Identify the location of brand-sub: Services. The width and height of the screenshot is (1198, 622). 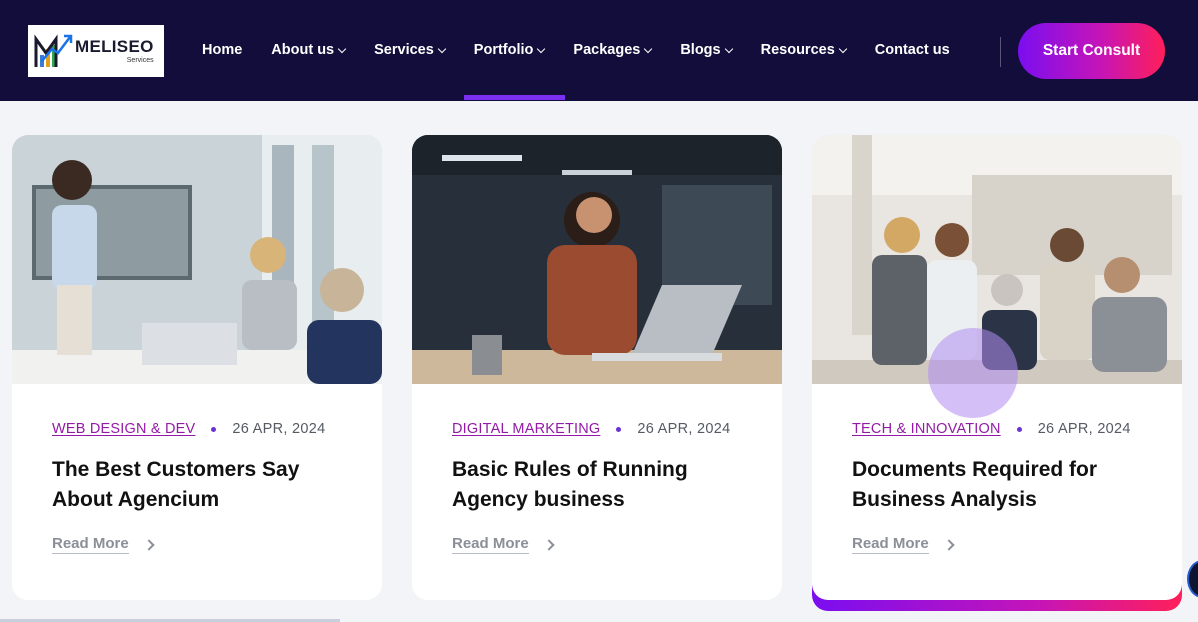
(140, 60).